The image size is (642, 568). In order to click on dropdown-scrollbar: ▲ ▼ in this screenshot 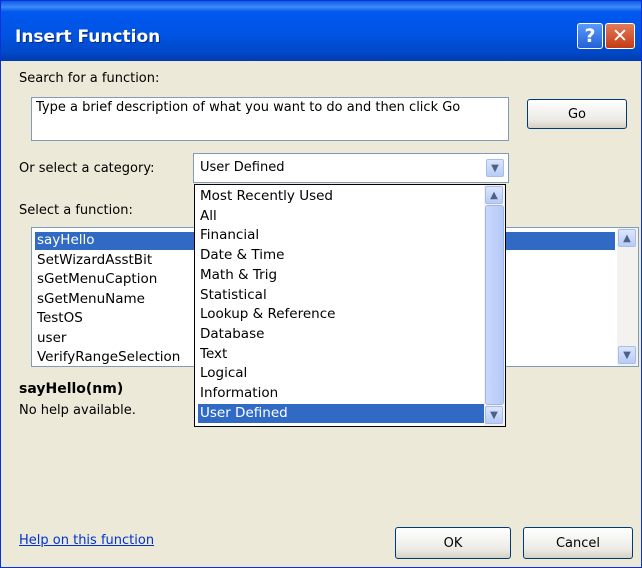, I will do `click(494, 305)`.